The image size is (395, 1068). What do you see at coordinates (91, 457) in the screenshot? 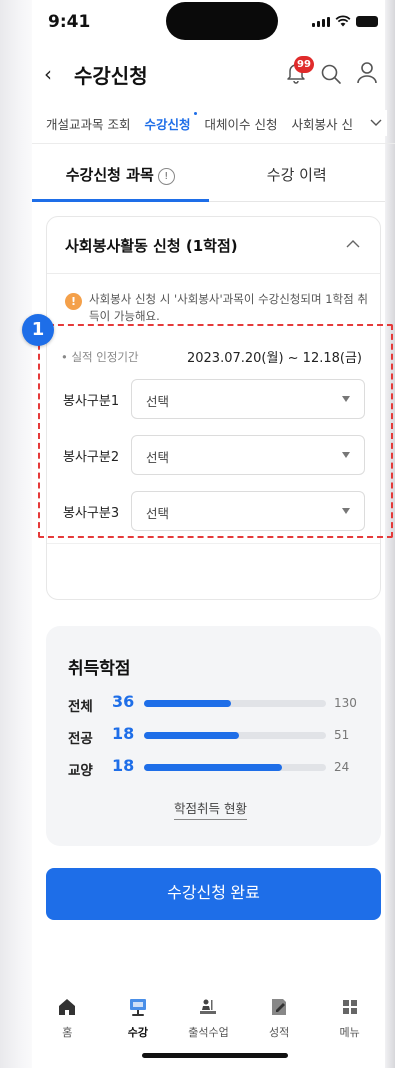
I see `service-type-label: 봉사구분2` at bounding box center [91, 457].